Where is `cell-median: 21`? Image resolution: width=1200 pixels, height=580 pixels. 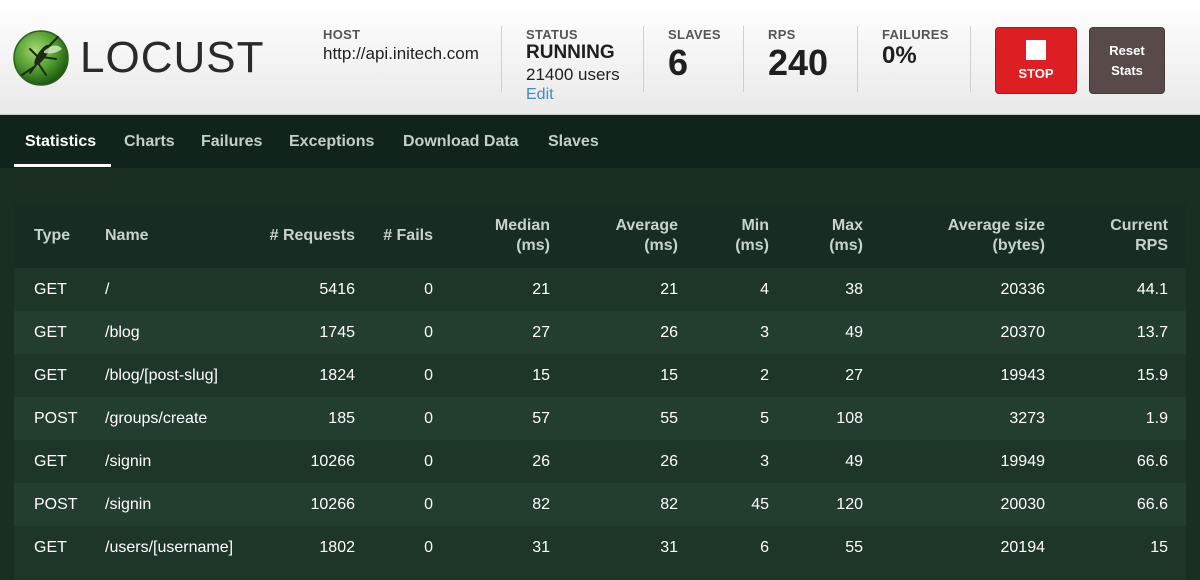
cell-median: 21 is located at coordinates (541, 289).